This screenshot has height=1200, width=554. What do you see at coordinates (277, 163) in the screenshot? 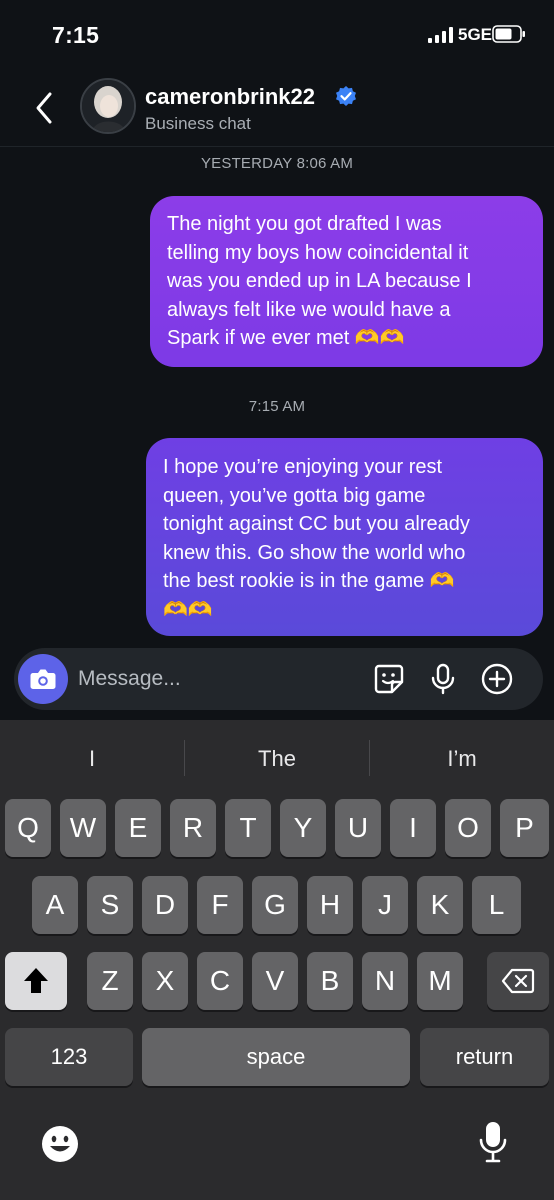
I see `message-timestamp: YESTERDAY 8:06 AM` at bounding box center [277, 163].